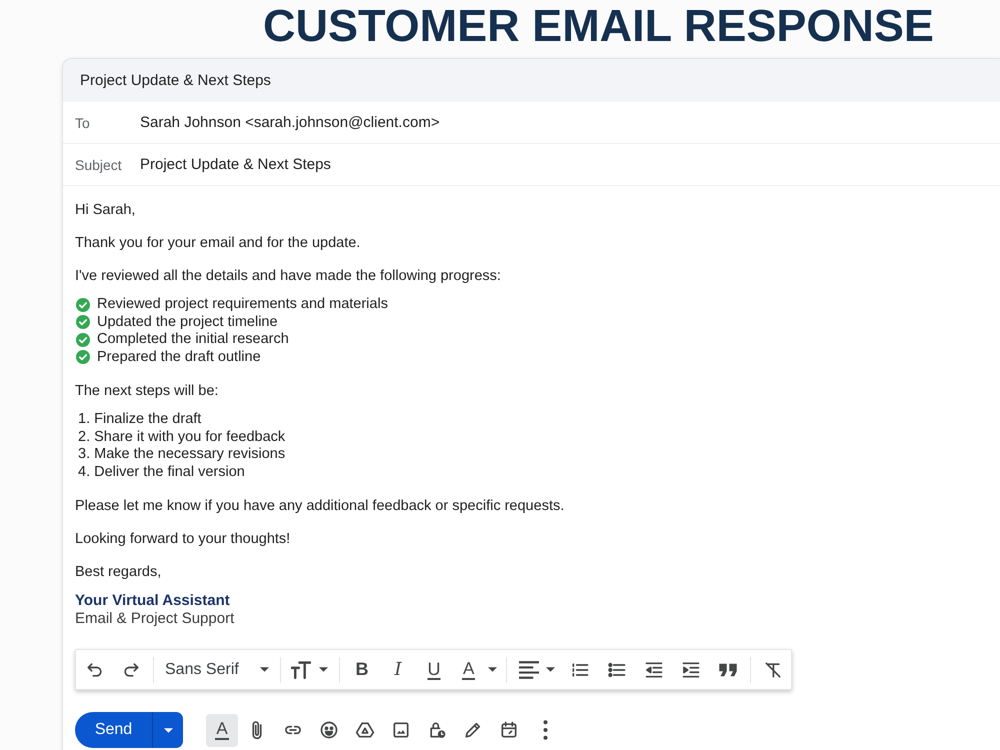  Describe the element at coordinates (187, 322) in the screenshot. I see `checklist-text: Updated the project timeline` at that location.